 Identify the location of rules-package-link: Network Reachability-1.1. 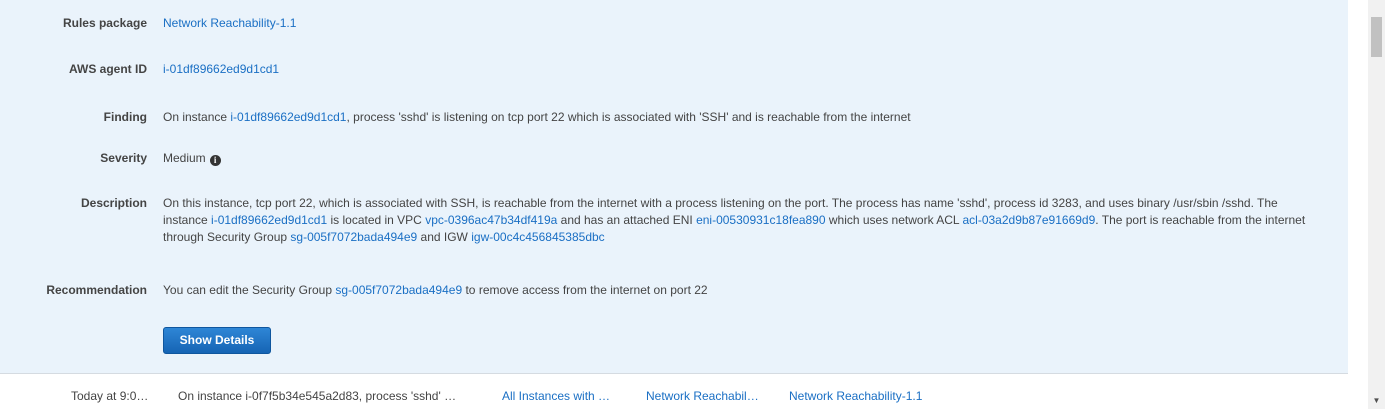
(229, 23).